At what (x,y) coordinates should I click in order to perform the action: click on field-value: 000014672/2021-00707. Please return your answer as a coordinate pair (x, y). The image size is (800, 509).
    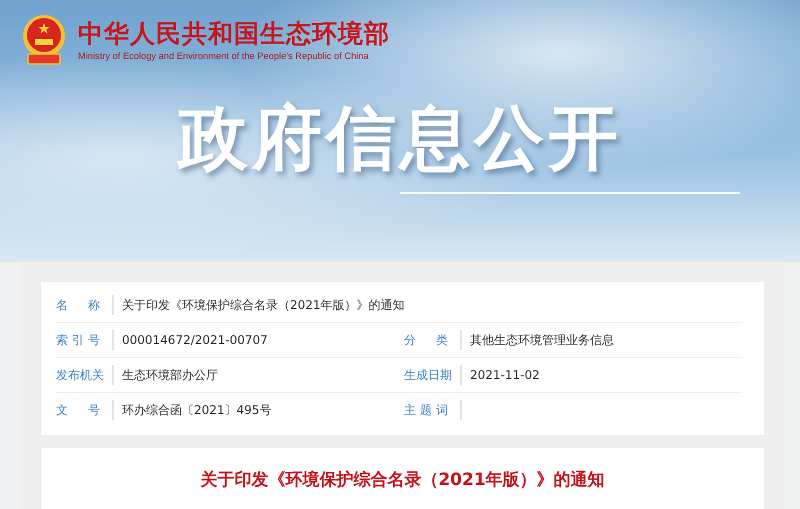
    Looking at the image, I should click on (195, 340).